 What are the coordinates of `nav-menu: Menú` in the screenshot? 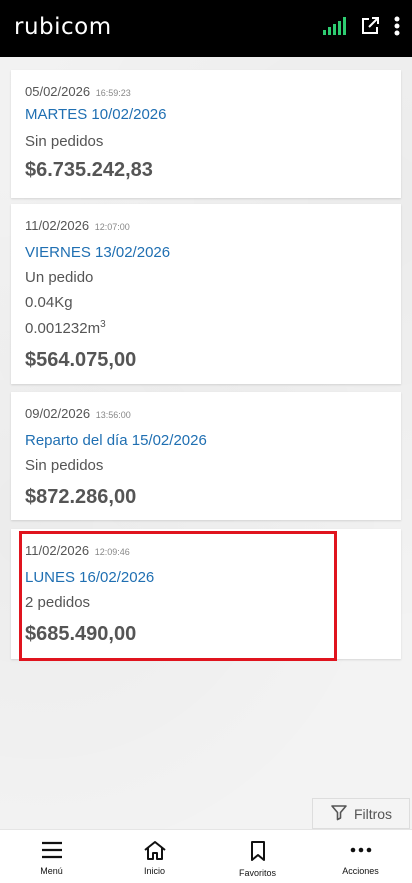 It's located at (52, 853).